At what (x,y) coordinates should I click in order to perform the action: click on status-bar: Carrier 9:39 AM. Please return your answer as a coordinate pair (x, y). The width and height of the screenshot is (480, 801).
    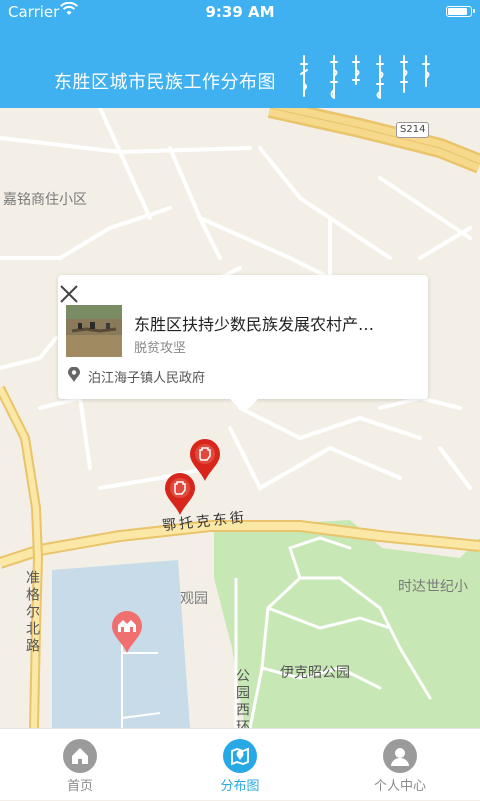
    Looking at the image, I should click on (240, 12).